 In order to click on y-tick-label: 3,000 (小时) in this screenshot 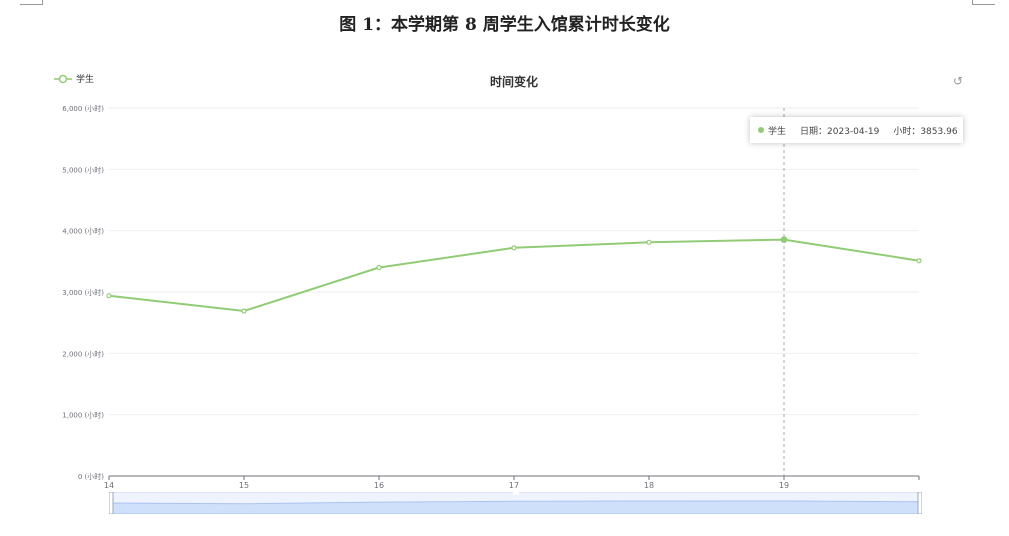, I will do `click(83, 292)`.